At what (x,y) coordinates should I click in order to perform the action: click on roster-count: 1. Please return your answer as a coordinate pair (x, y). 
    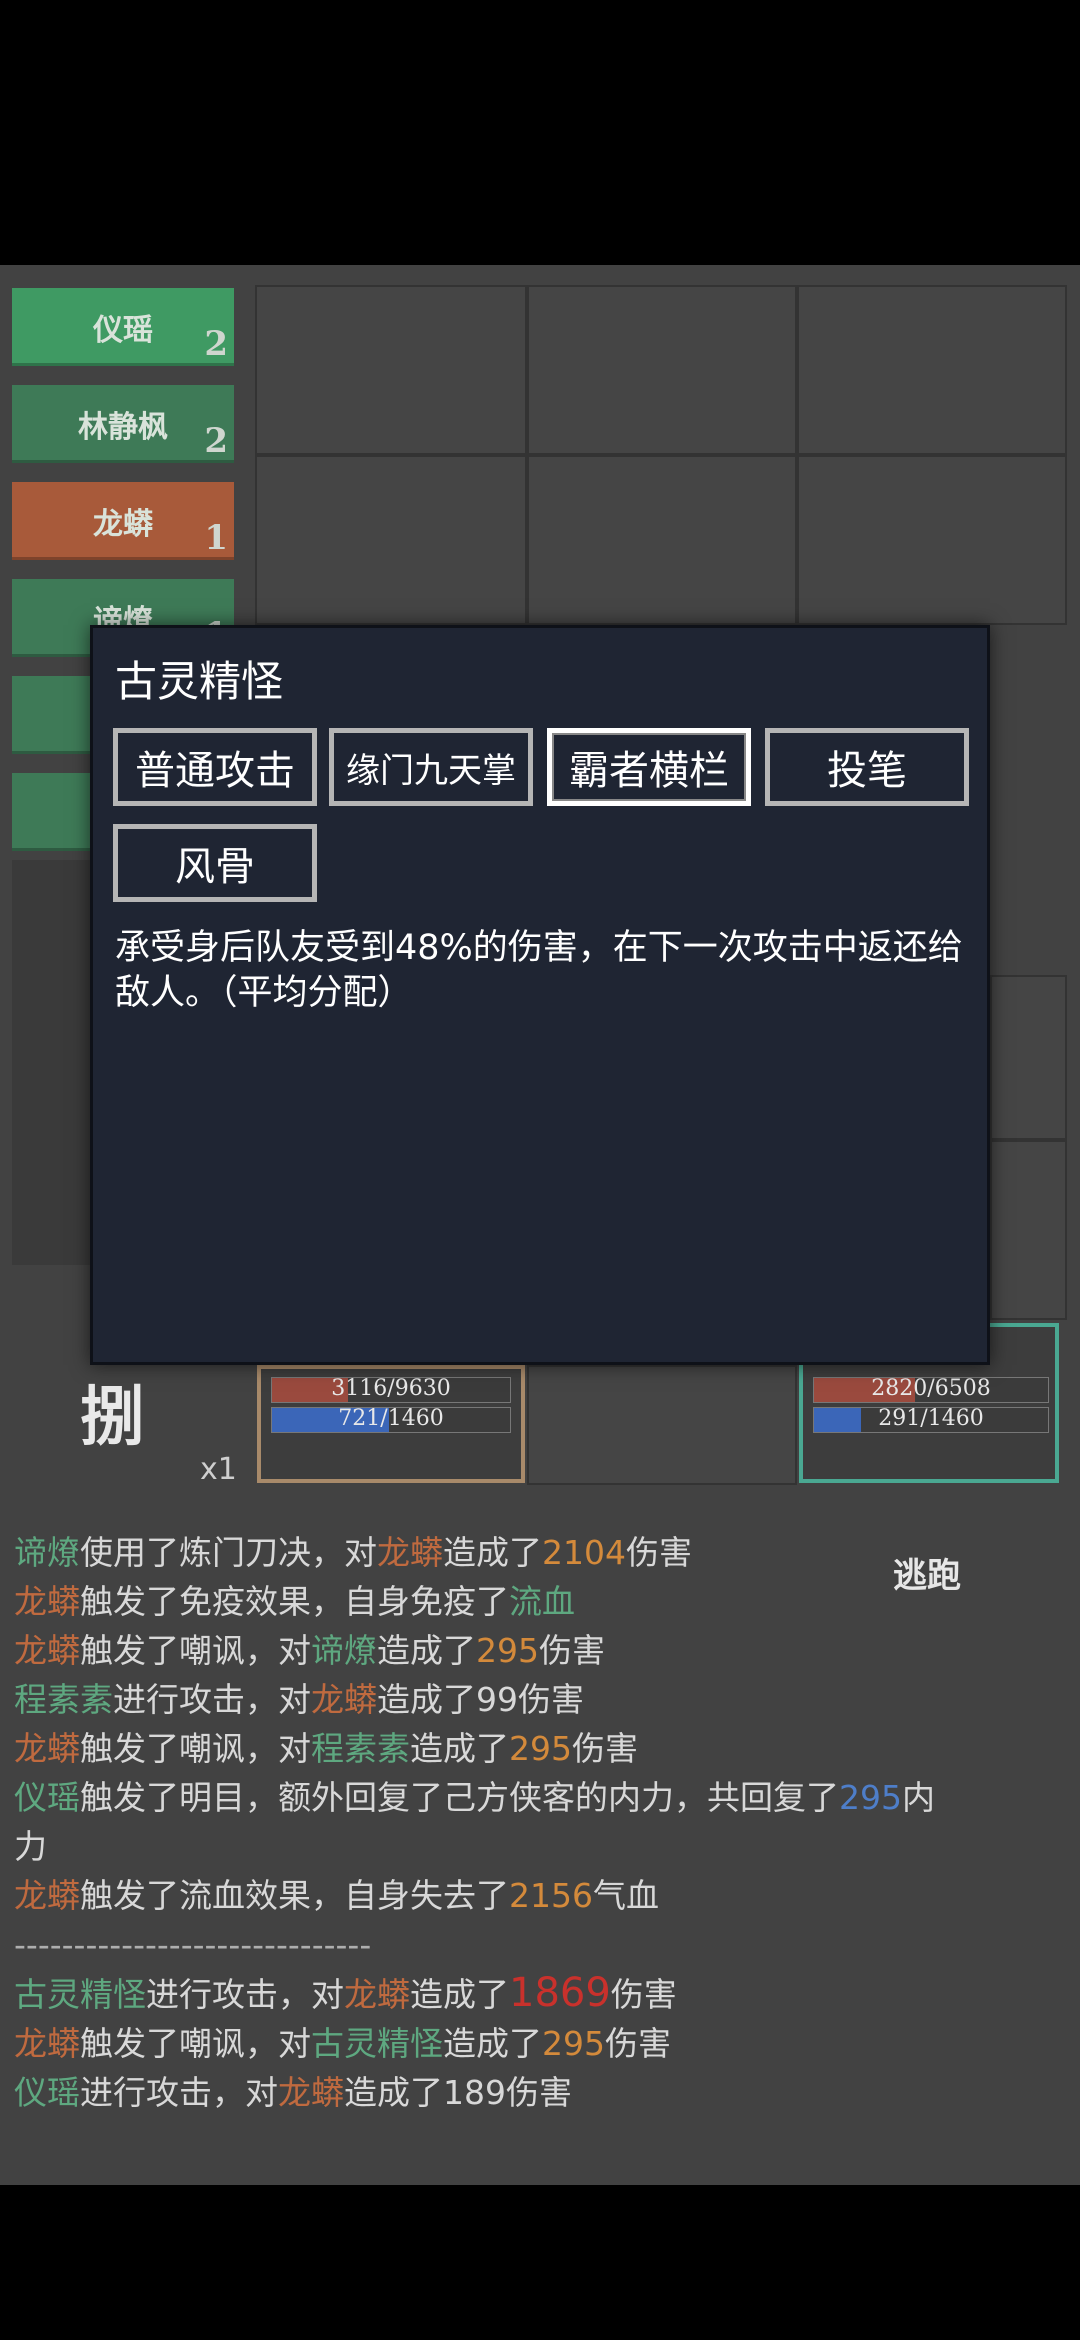
    Looking at the image, I should click on (216, 538).